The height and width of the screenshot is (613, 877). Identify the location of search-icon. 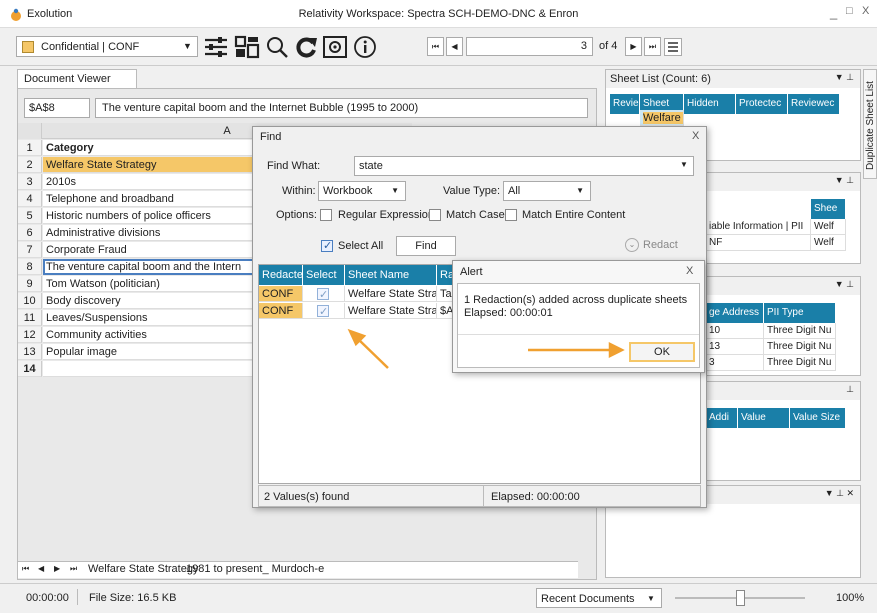
(277, 47).